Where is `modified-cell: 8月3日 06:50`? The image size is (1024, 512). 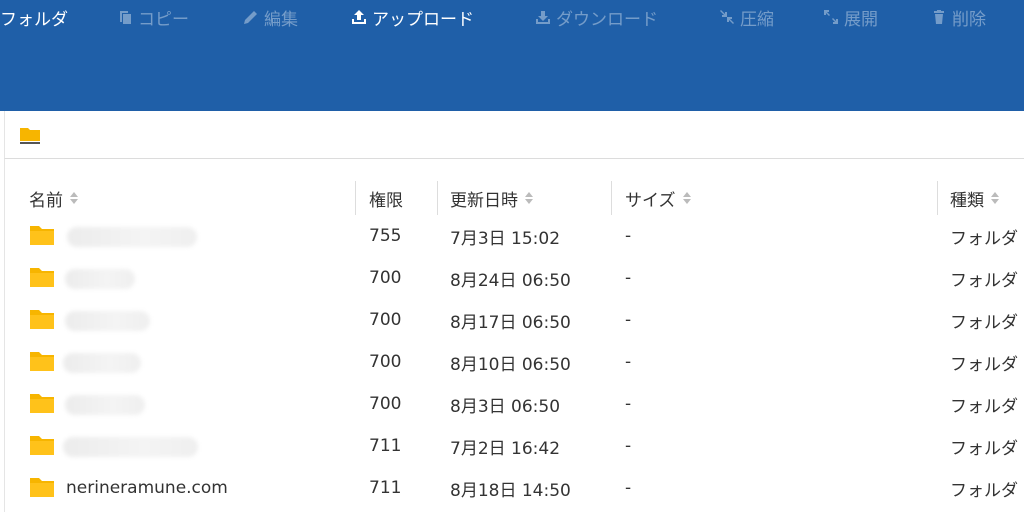 modified-cell: 8月3日 06:50 is located at coordinates (505, 406).